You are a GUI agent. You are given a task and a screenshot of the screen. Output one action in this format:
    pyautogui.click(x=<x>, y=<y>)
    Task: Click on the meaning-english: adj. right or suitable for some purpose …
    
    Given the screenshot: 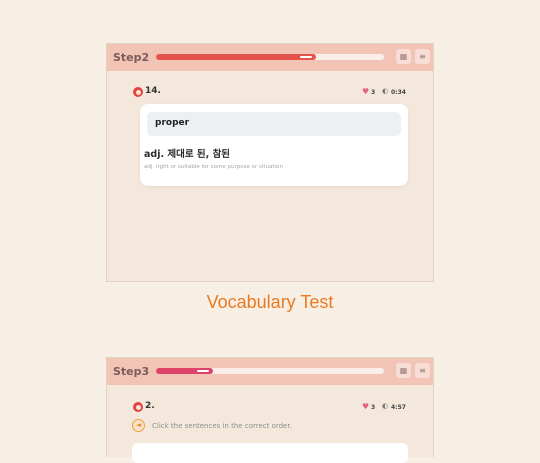 What is the action you would take?
    pyautogui.click(x=213, y=167)
    